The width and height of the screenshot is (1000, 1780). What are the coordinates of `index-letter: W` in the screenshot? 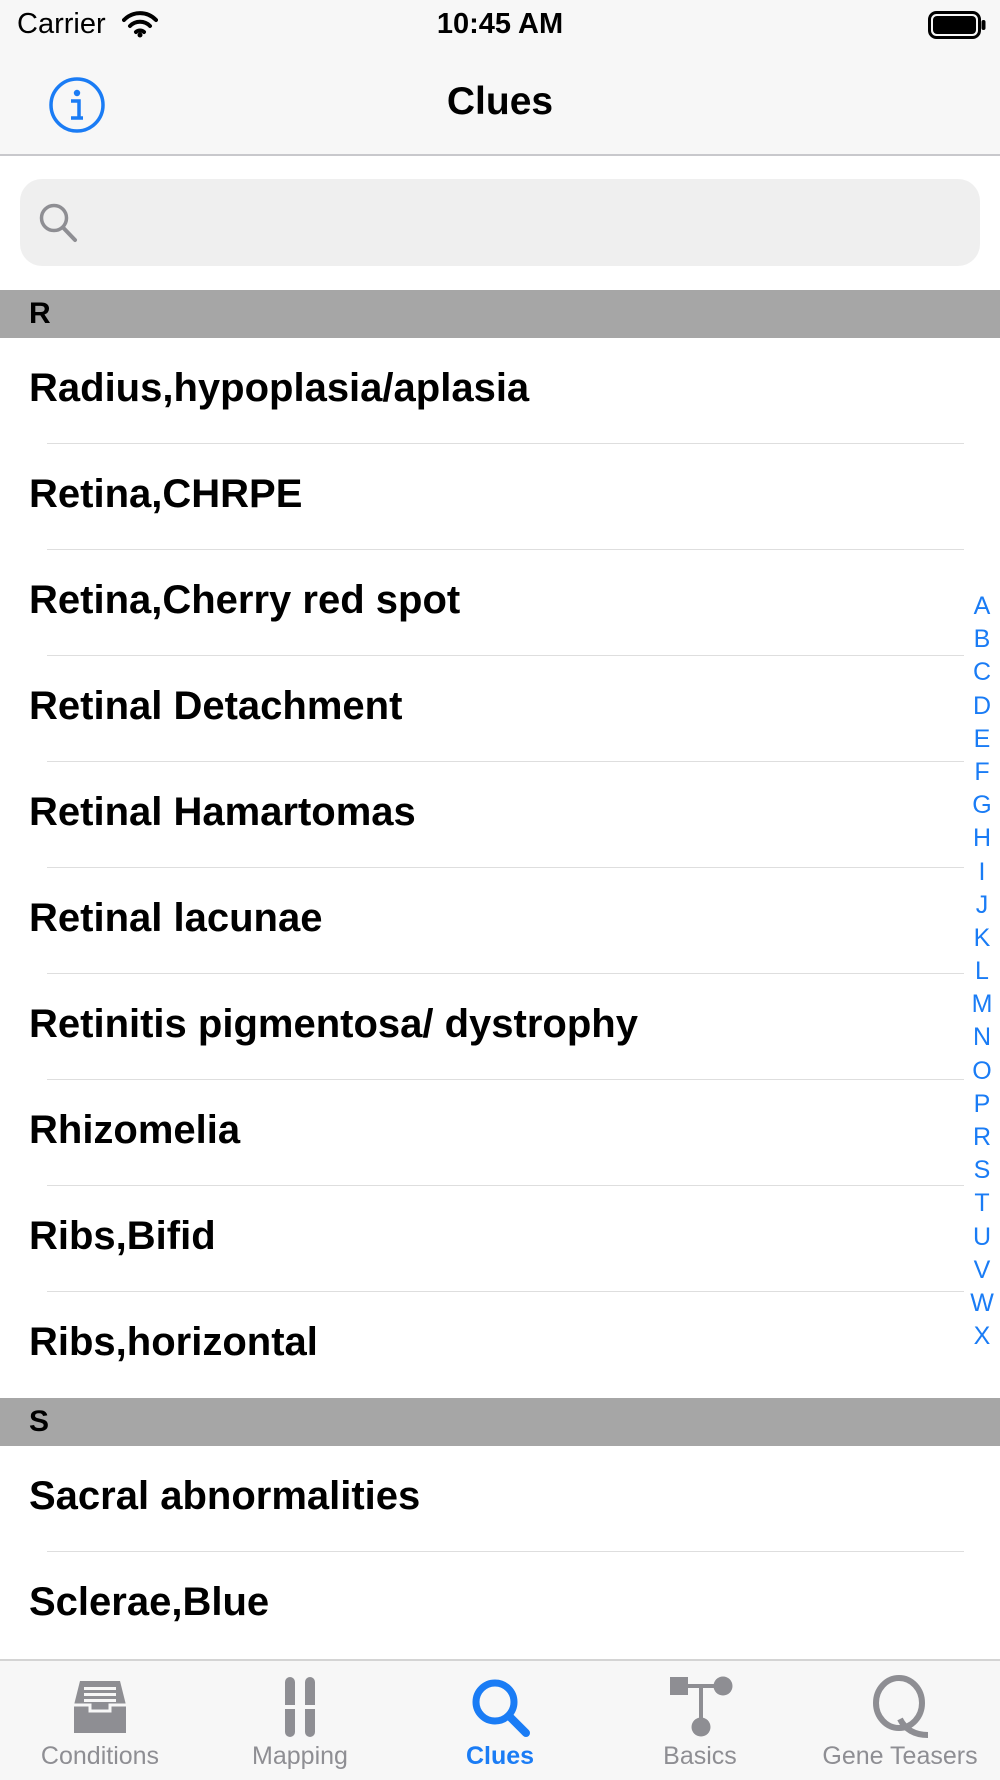 It's located at (982, 1303).